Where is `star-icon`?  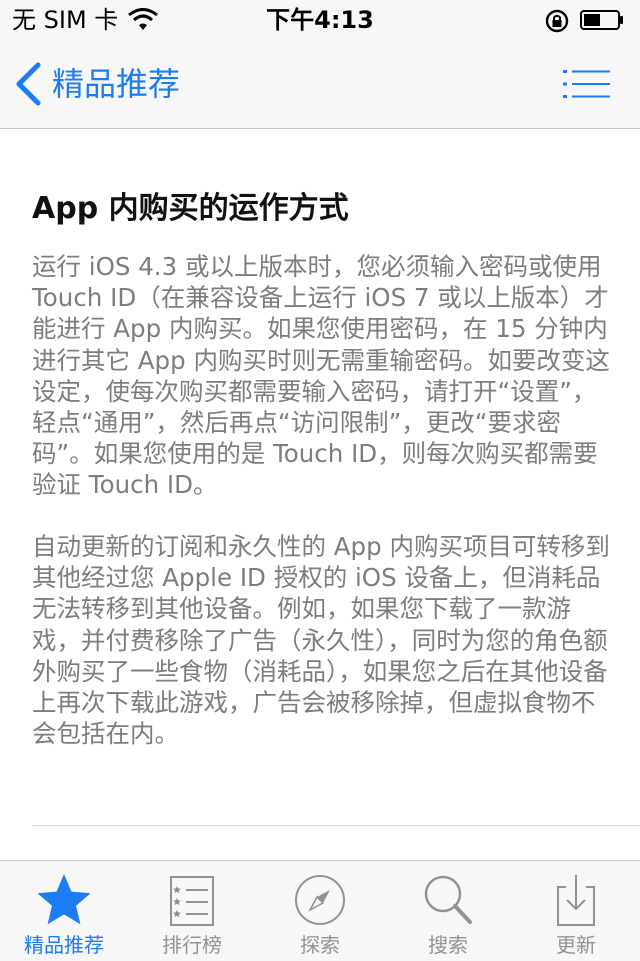 star-icon is located at coordinates (64, 899).